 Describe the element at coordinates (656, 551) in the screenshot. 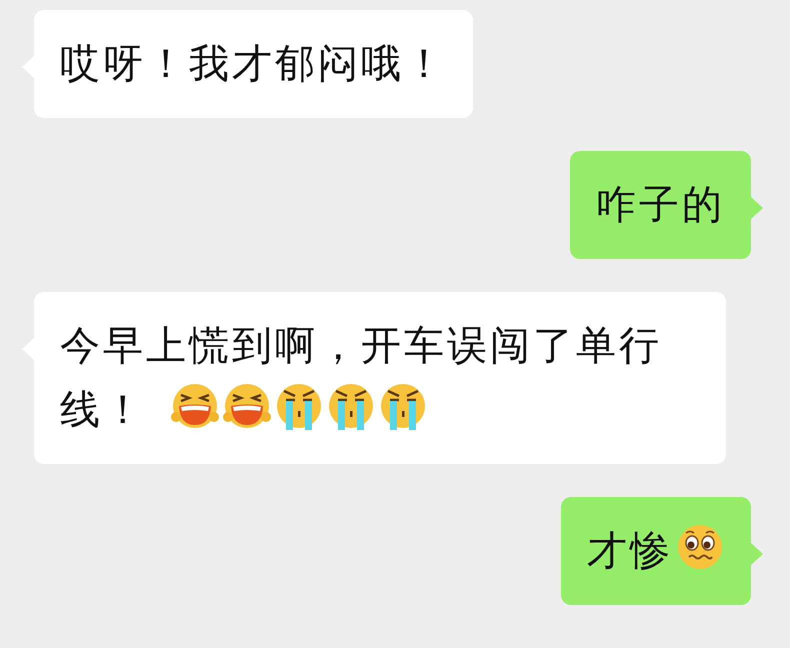

I see `sent-message-bubble: 才惨` at that location.